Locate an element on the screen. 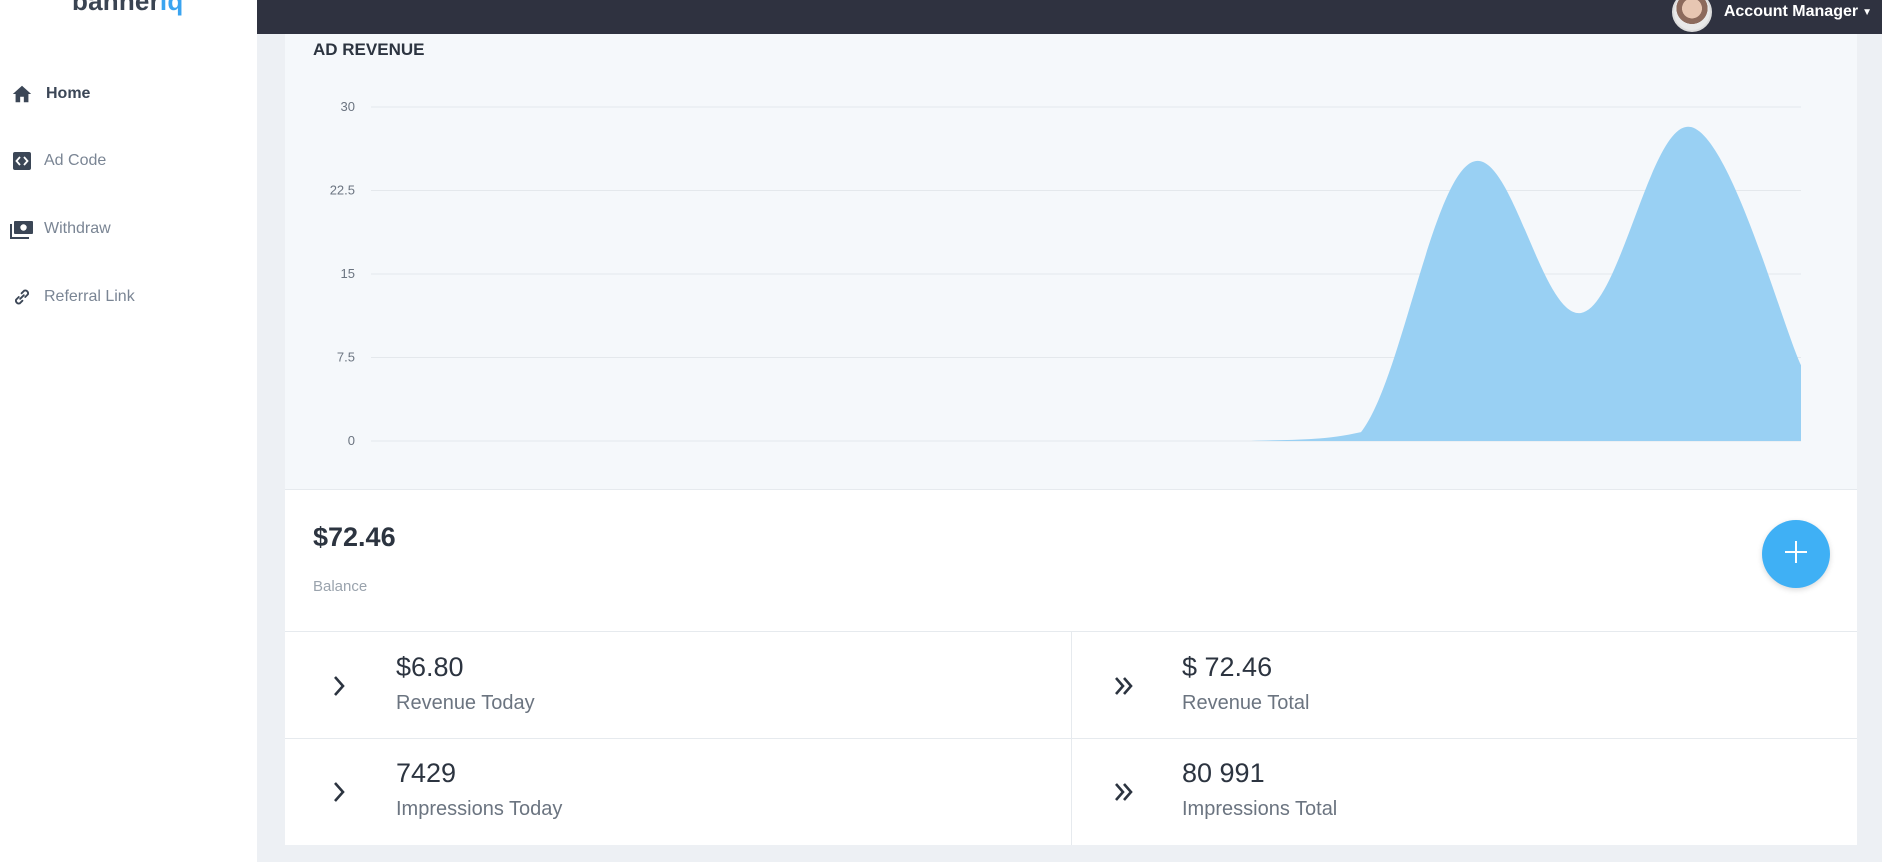  stat-label: Impressions Today is located at coordinates (479, 809).